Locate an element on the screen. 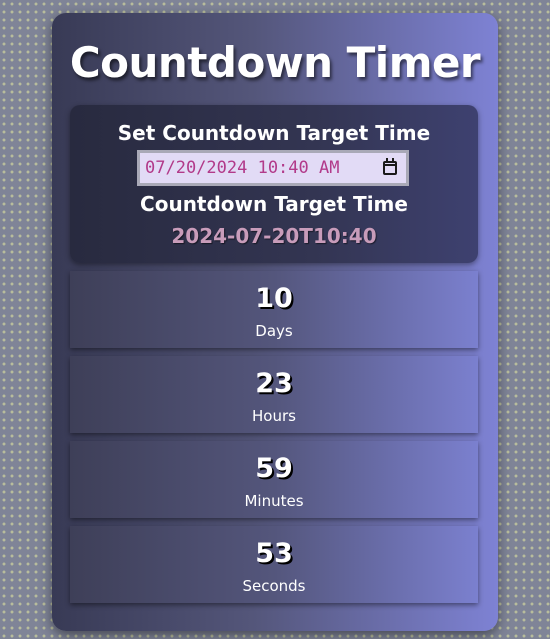 The height and width of the screenshot is (639, 550). seconds-label: Seconds is located at coordinates (274, 586).